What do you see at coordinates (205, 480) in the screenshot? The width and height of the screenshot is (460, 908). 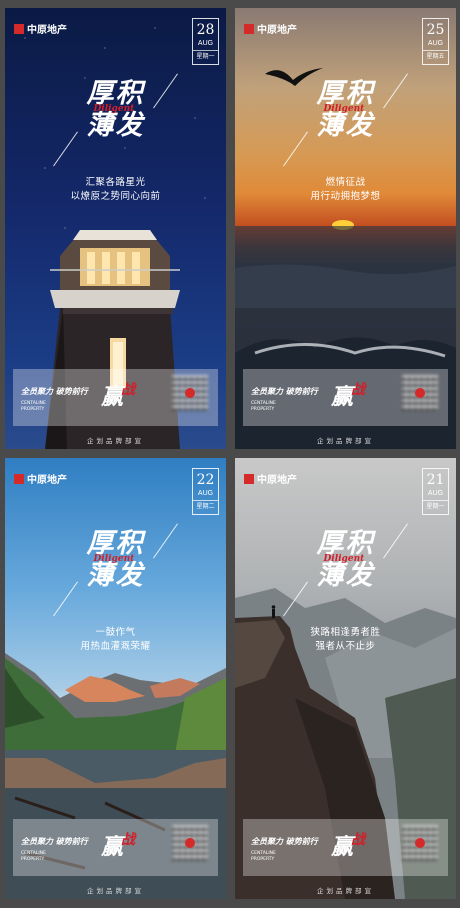 I see `date-day: 22` at bounding box center [205, 480].